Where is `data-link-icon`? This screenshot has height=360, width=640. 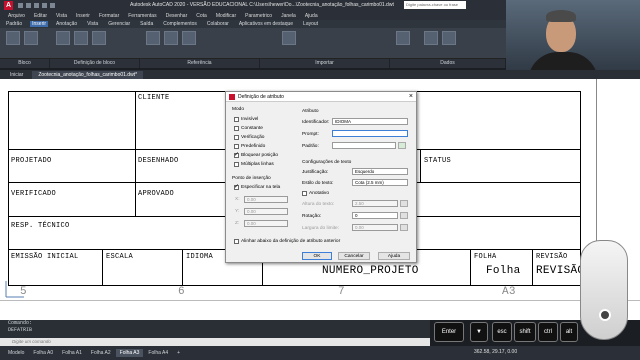 data-link-icon is located at coordinates (449, 38).